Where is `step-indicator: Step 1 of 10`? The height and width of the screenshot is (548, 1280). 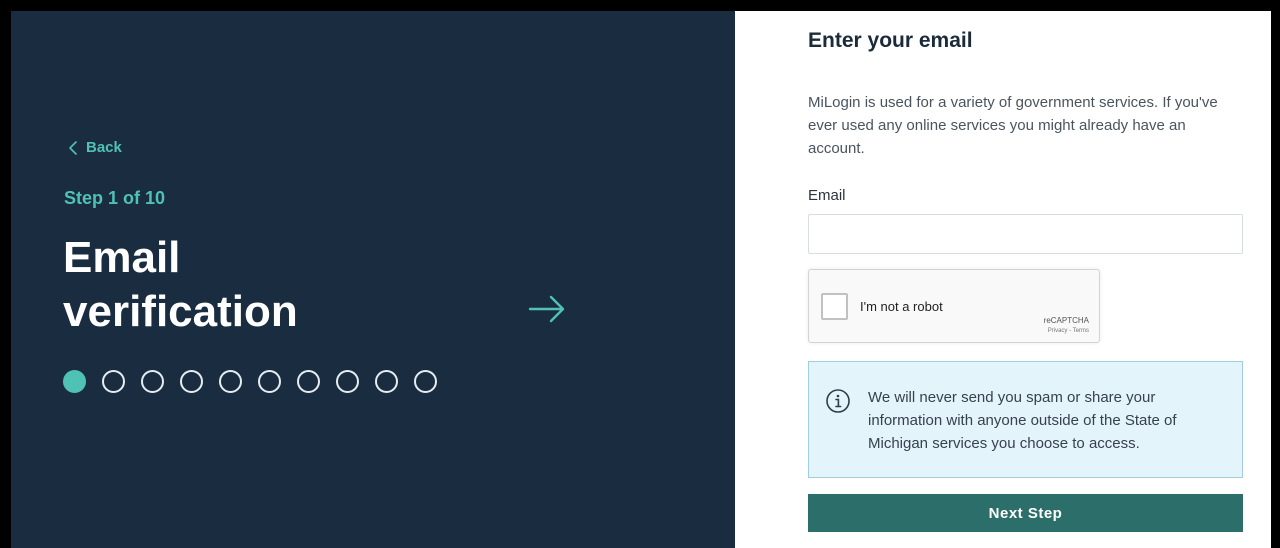
step-indicator: Step 1 of 10 is located at coordinates (115, 198).